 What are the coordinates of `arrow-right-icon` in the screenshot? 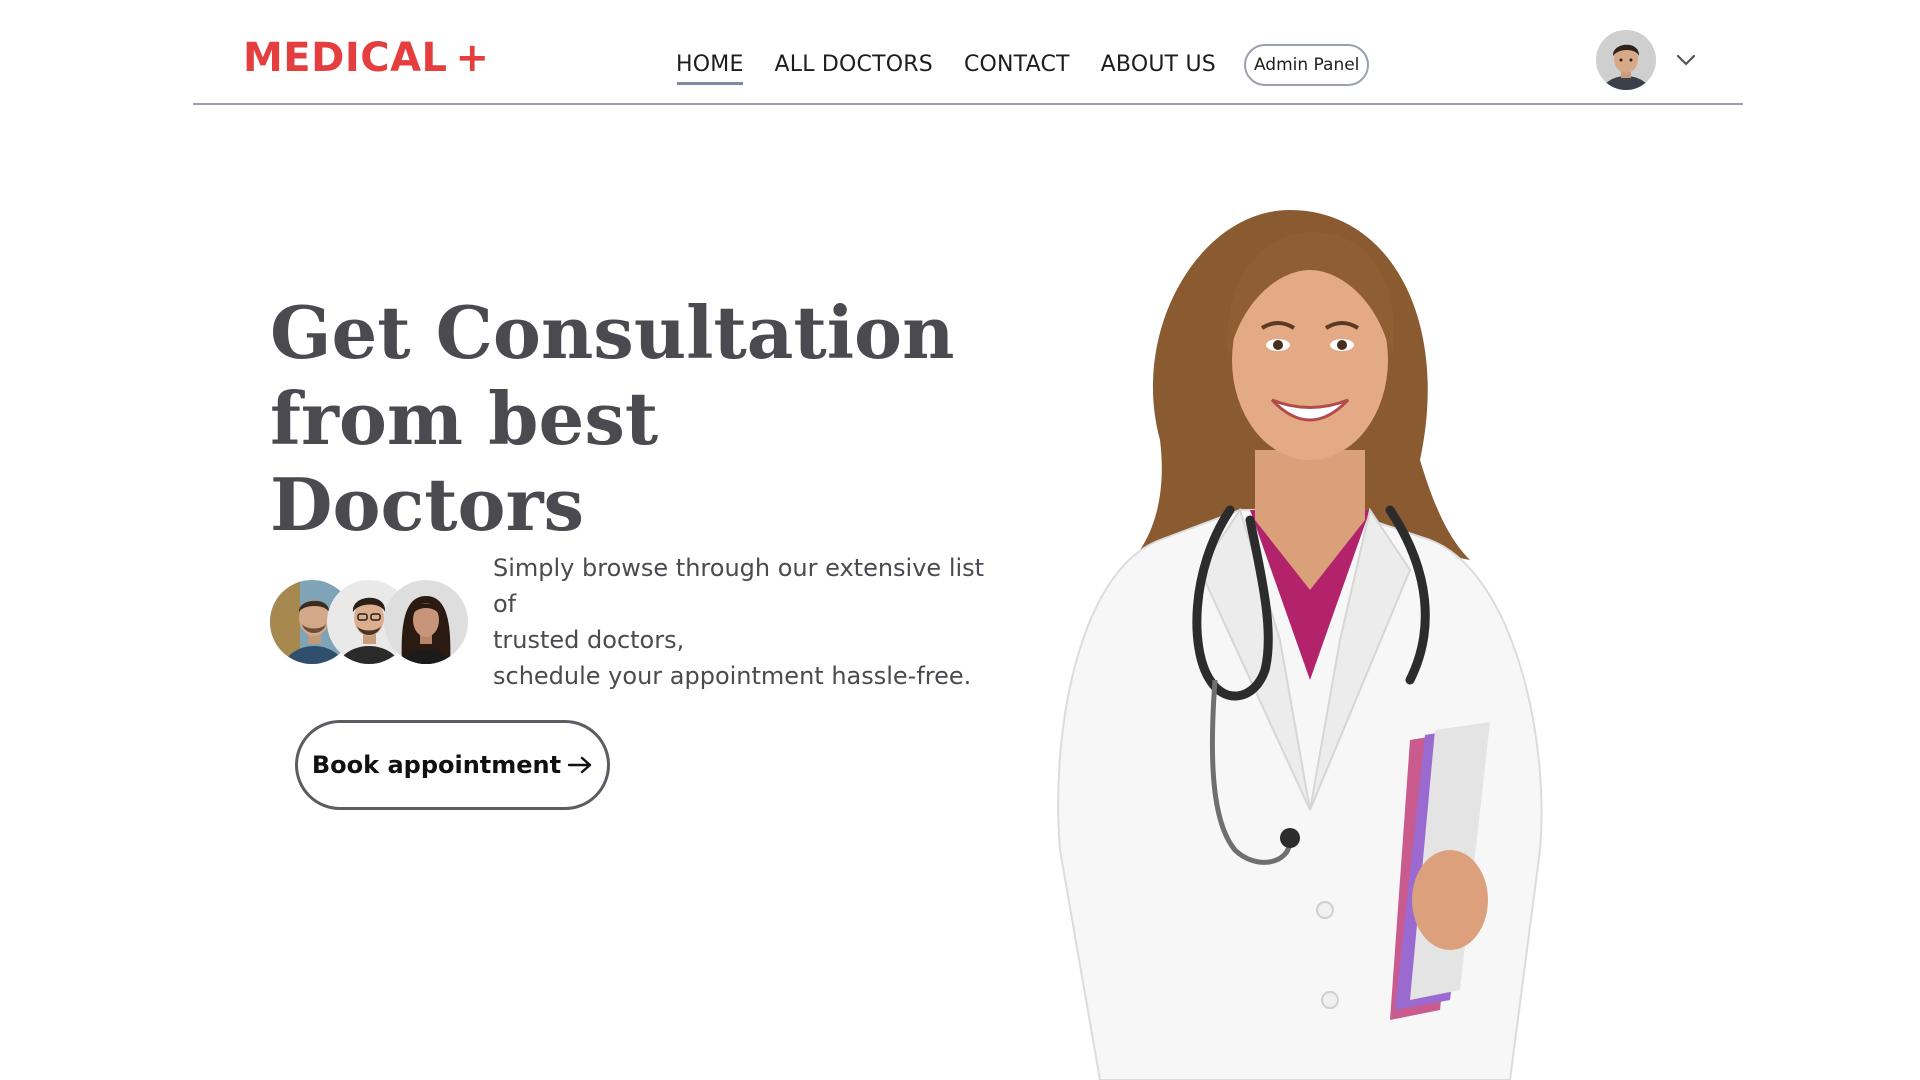 It's located at (579, 765).